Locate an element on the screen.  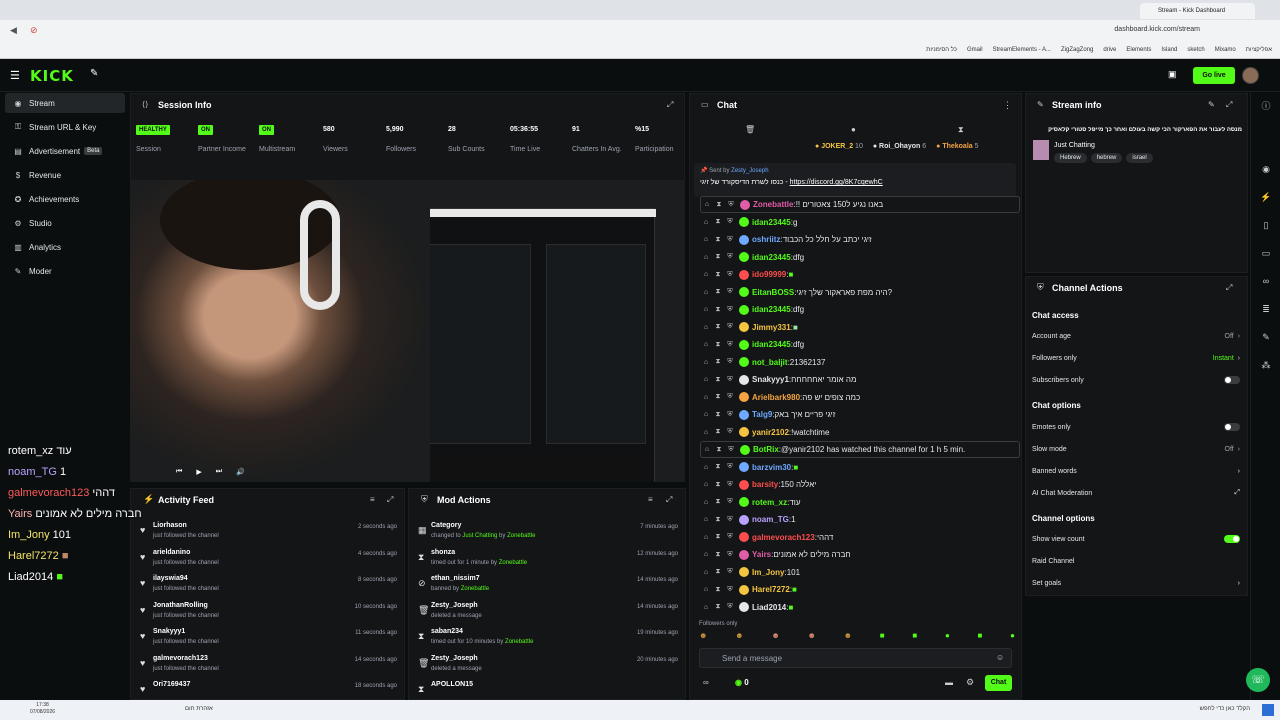
chat-username: galmevorach123 is located at coordinates (783, 537).